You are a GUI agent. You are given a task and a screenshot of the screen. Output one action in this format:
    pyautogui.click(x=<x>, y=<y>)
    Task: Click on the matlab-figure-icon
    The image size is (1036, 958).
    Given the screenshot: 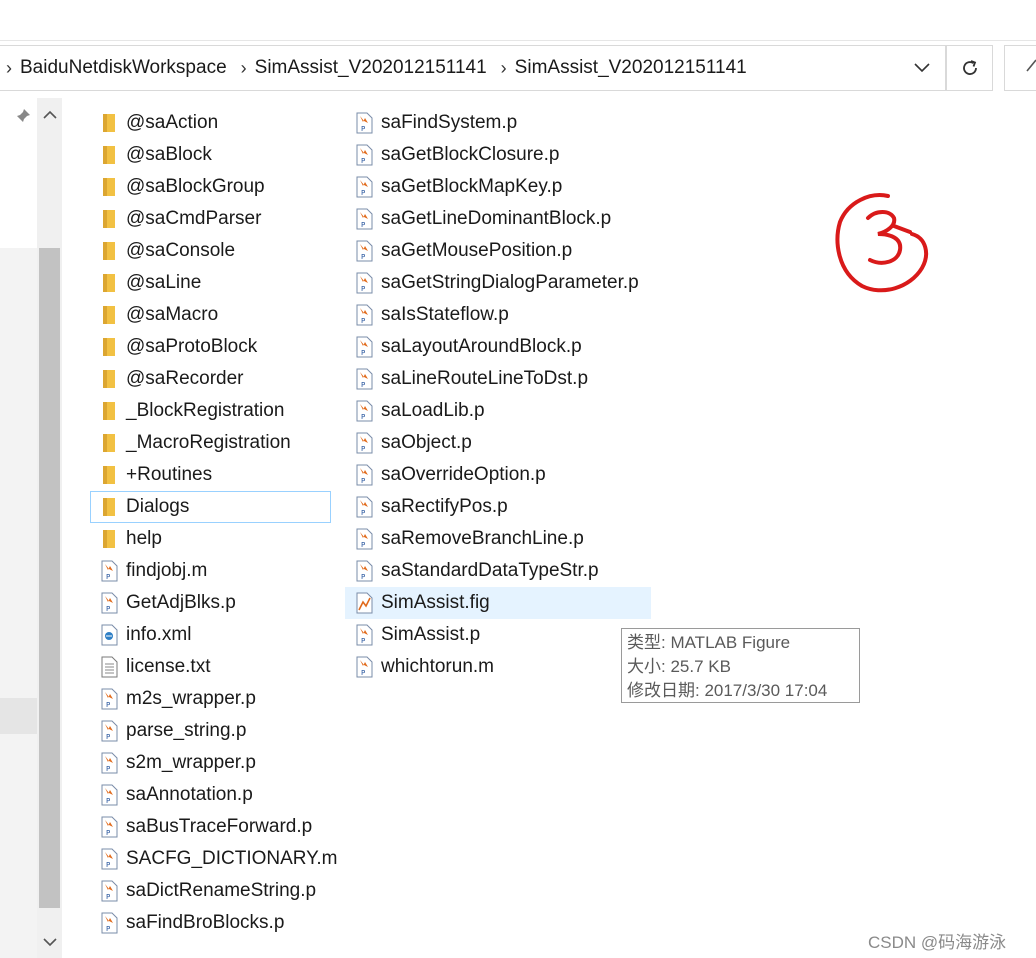 What is the action you would take?
    pyautogui.click(x=364, y=603)
    